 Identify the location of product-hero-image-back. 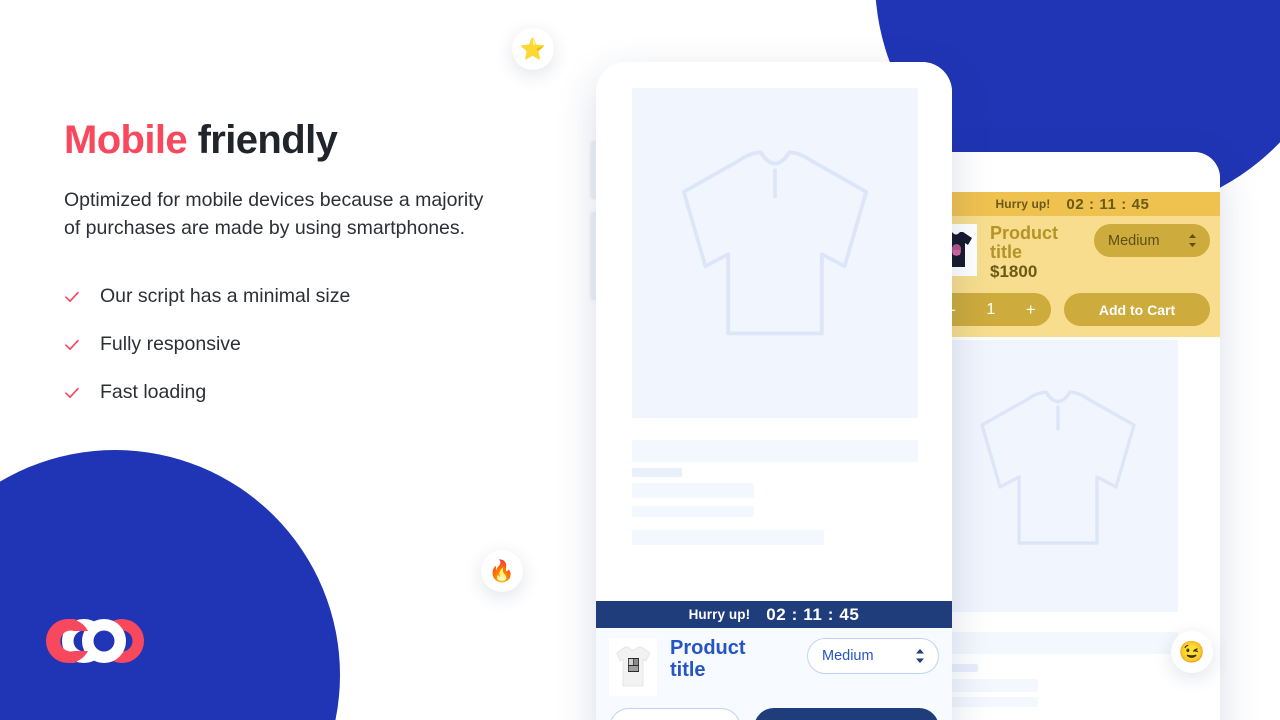
(1058, 476).